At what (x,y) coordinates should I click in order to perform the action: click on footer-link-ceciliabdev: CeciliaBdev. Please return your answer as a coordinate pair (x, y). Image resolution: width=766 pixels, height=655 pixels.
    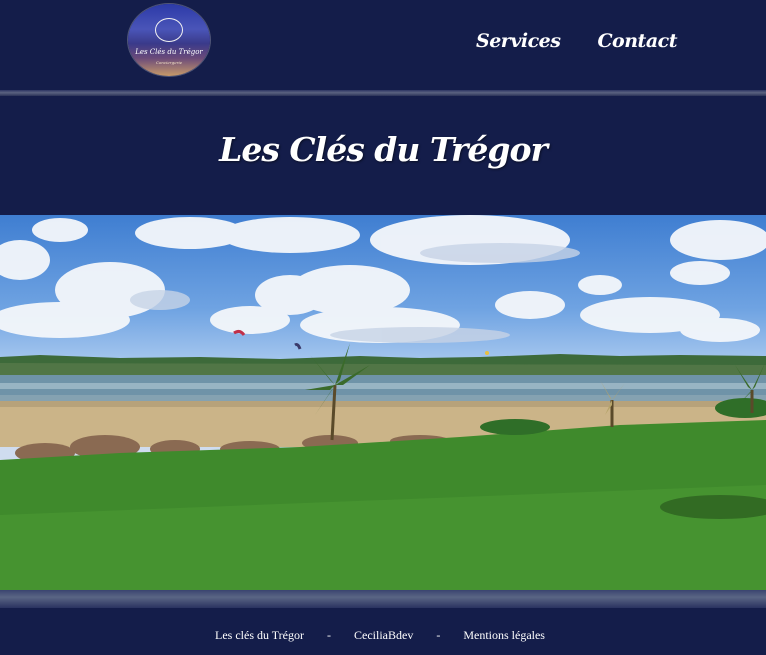
    Looking at the image, I should click on (383, 635).